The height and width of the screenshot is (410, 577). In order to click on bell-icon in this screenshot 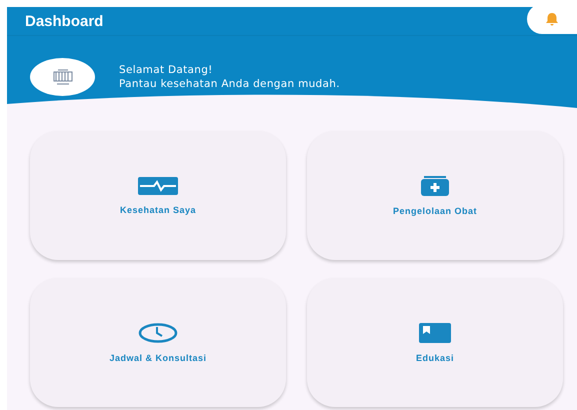, I will do `click(552, 19)`.